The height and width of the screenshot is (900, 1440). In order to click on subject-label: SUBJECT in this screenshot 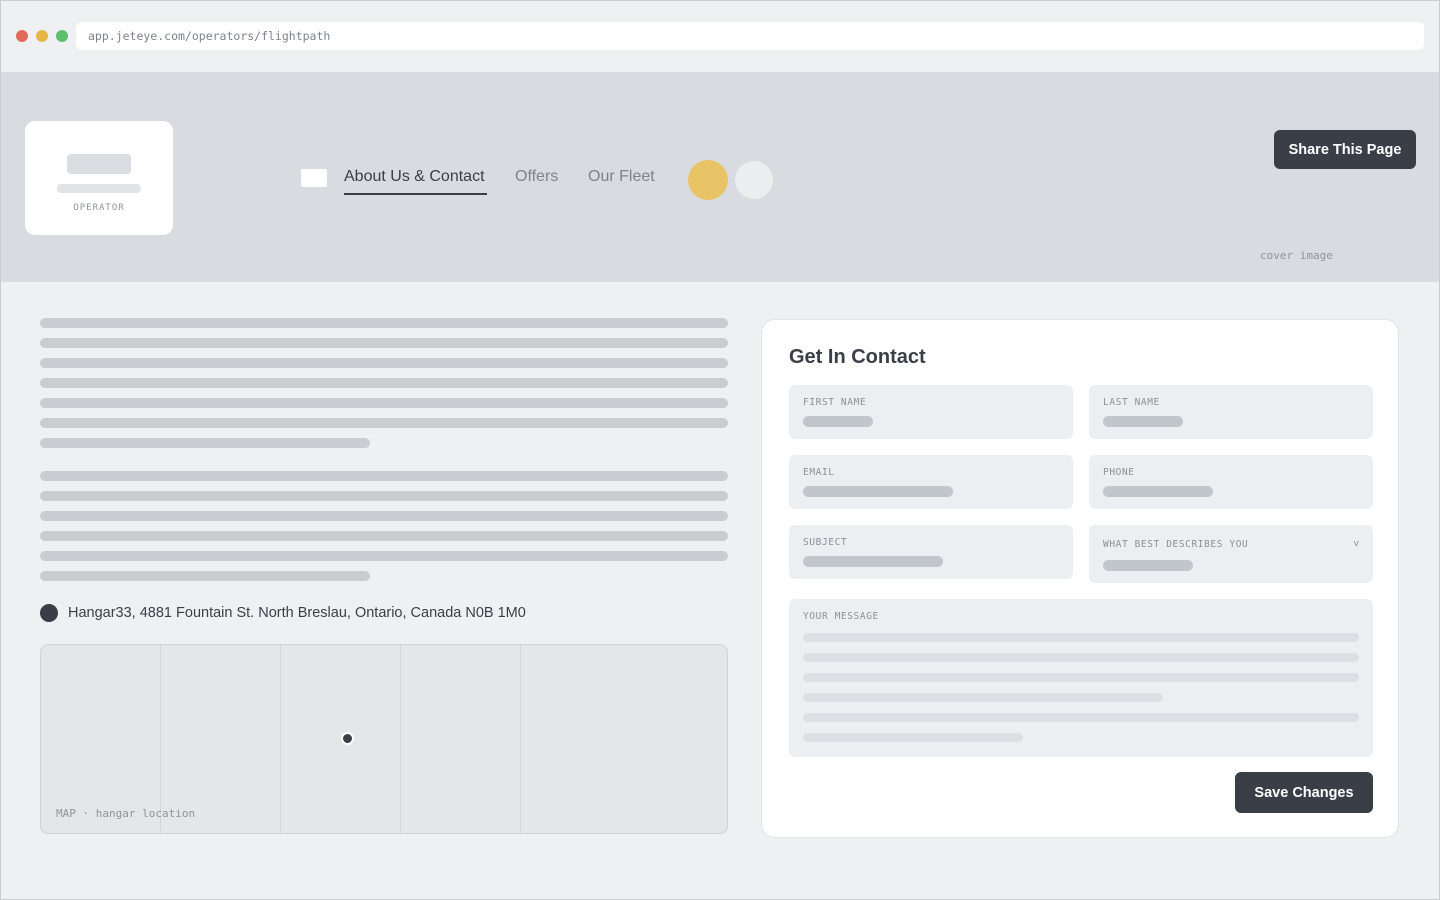, I will do `click(825, 542)`.